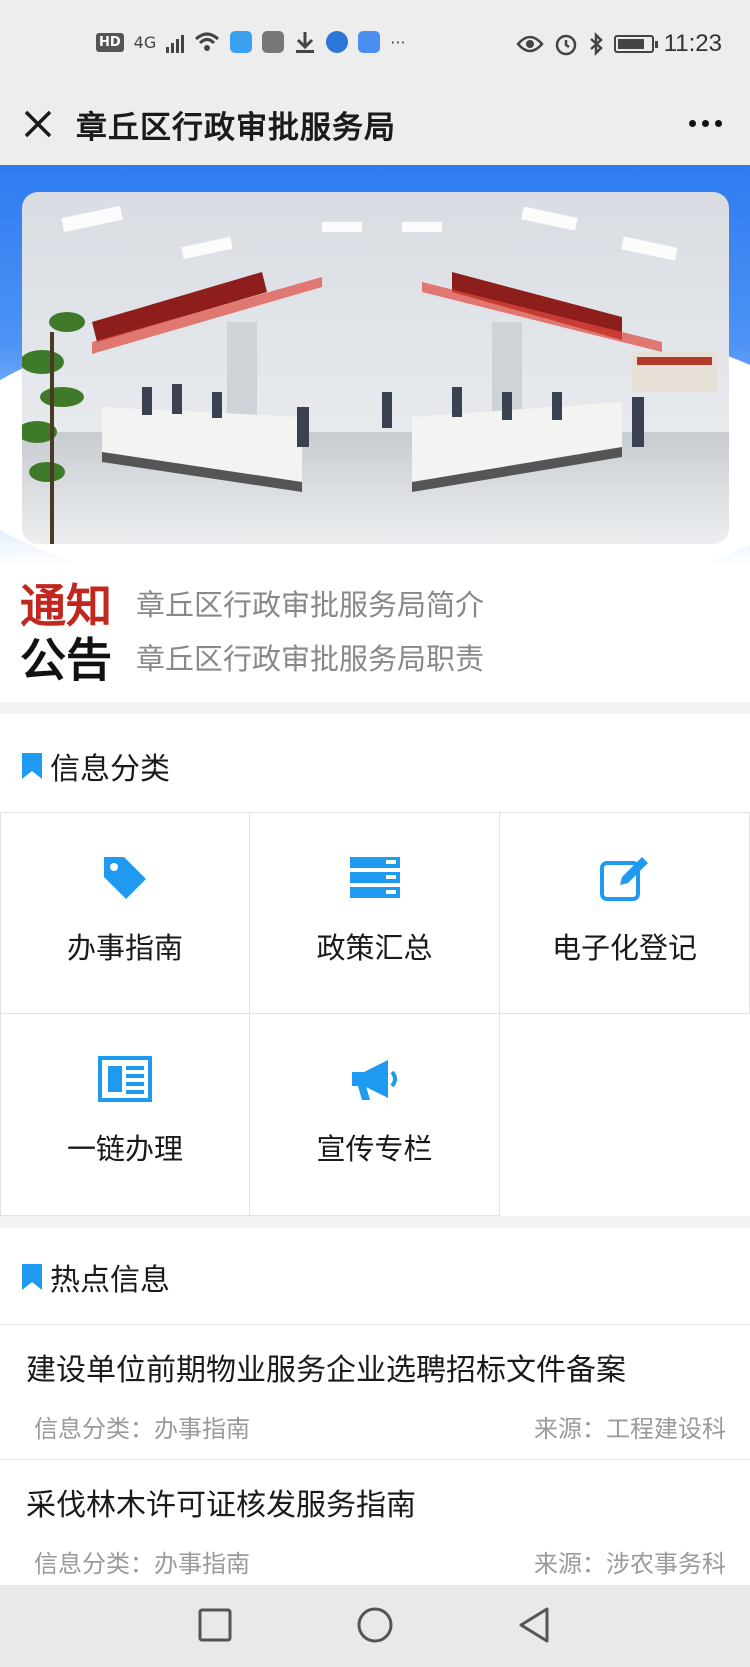 This screenshot has width=750, height=1667. I want to click on back-icon, so click(535, 1625).